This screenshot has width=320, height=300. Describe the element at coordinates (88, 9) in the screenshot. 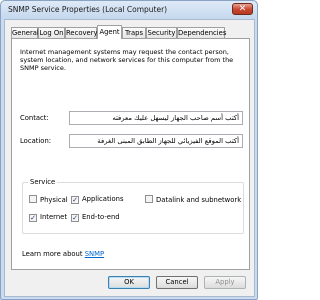

I see `window-title: SNMP Service Properties (Local Computer)` at that location.